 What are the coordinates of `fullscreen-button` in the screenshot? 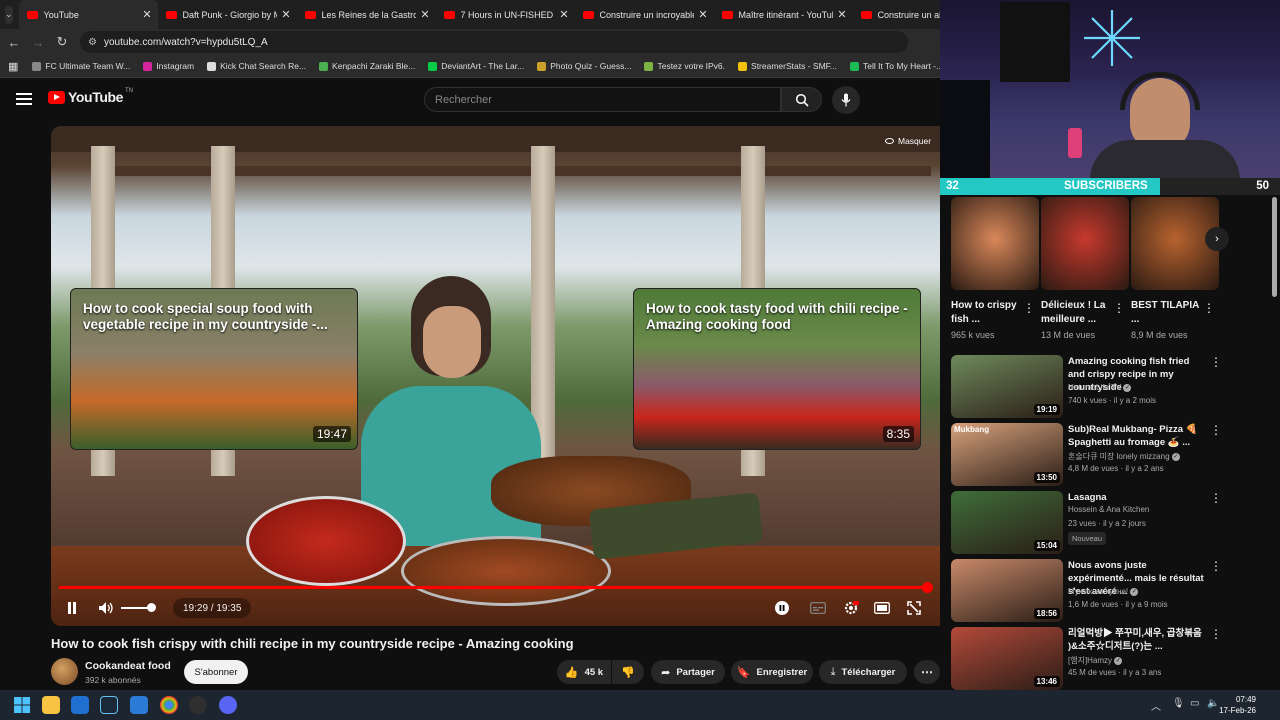 It's located at (914, 608).